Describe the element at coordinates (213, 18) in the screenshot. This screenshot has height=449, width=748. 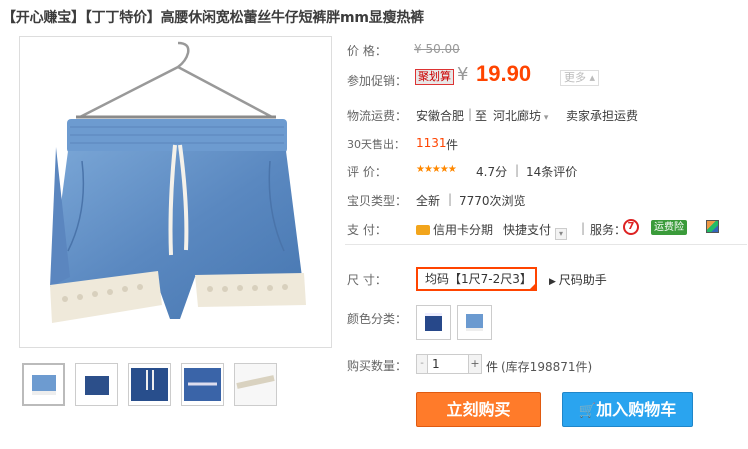
I see `product-title: 【开心赚宝】【丁丁特价】高腰休闲宽松蕾丝牛仔短裤胖mm显瘦热裤` at that location.